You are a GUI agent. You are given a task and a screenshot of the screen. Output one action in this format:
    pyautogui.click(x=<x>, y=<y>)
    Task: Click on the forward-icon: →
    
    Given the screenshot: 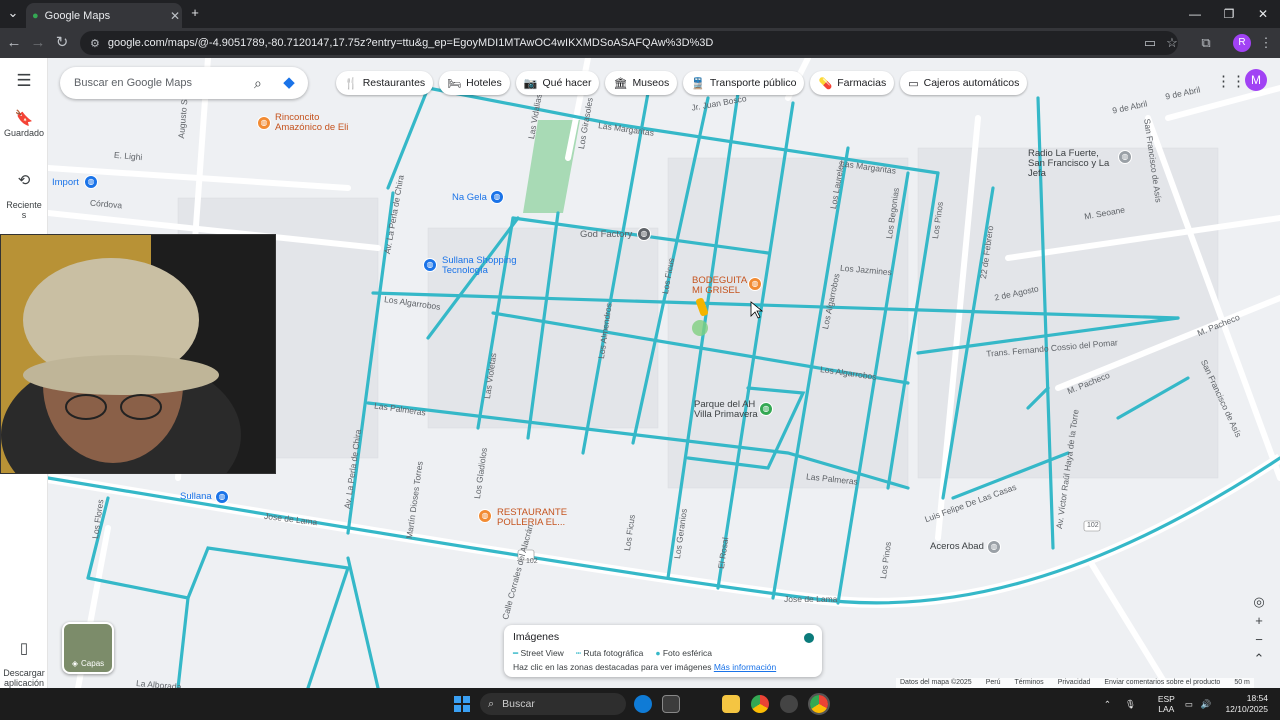 What is the action you would take?
    pyautogui.click(x=38, y=43)
    